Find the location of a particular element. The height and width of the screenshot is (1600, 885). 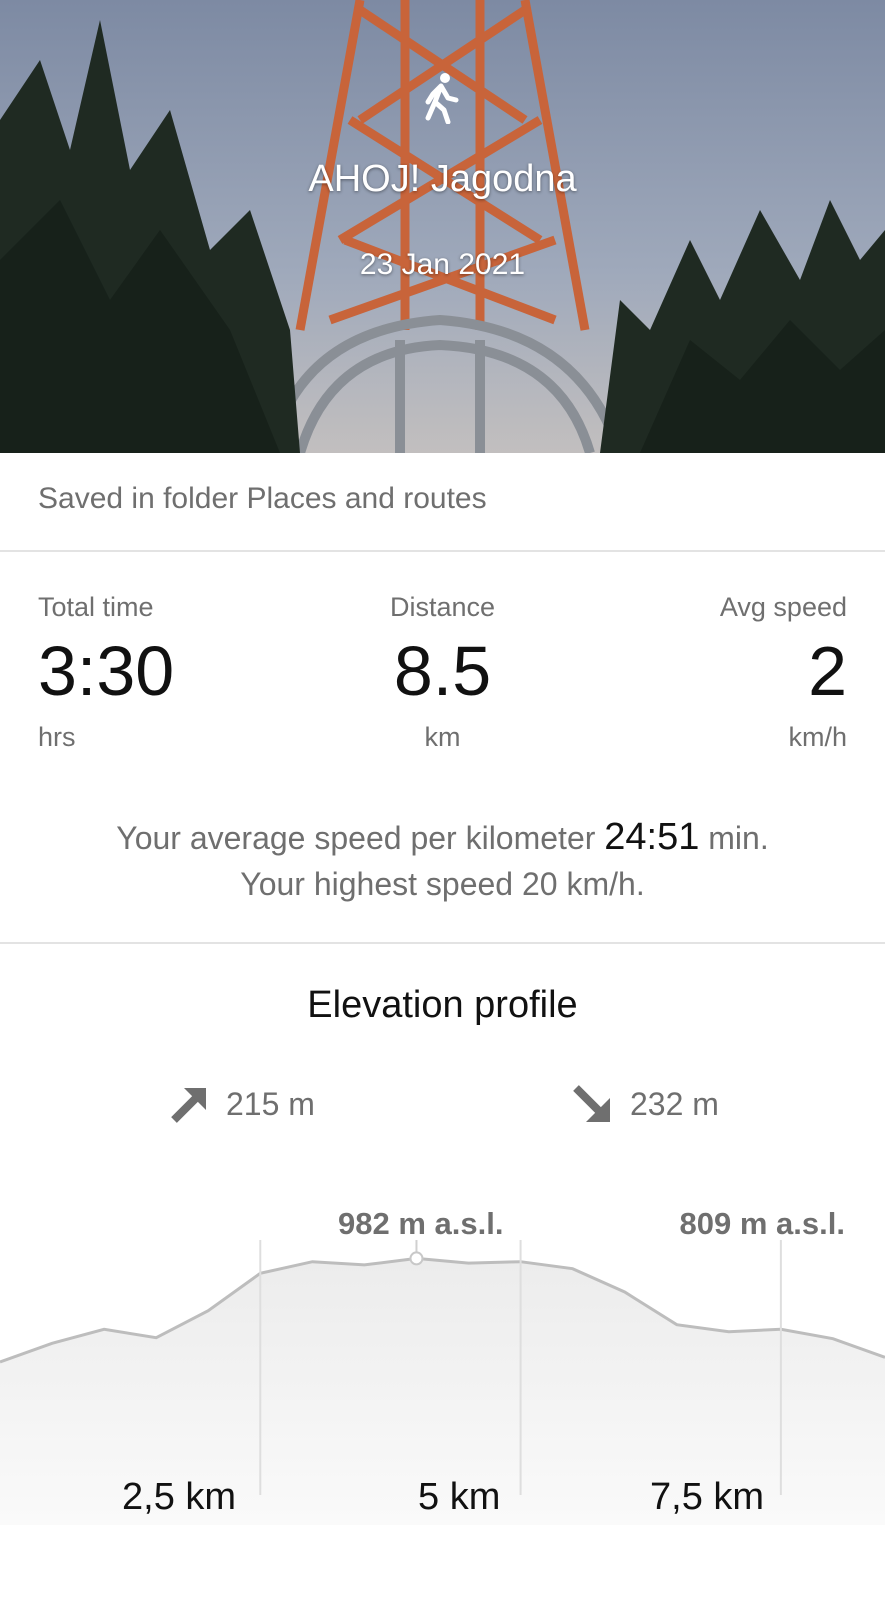

walking-person-icon is located at coordinates (442, 98).